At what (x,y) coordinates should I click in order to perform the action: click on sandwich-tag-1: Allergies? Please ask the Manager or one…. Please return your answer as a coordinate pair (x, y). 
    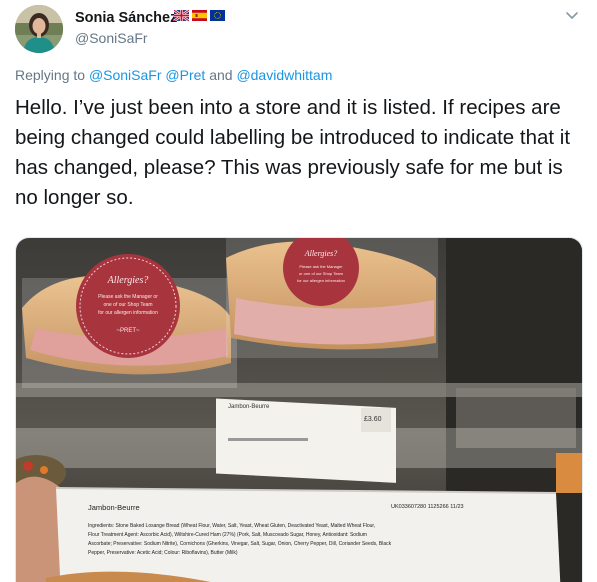
    Looking at the image, I should click on (128, 306).